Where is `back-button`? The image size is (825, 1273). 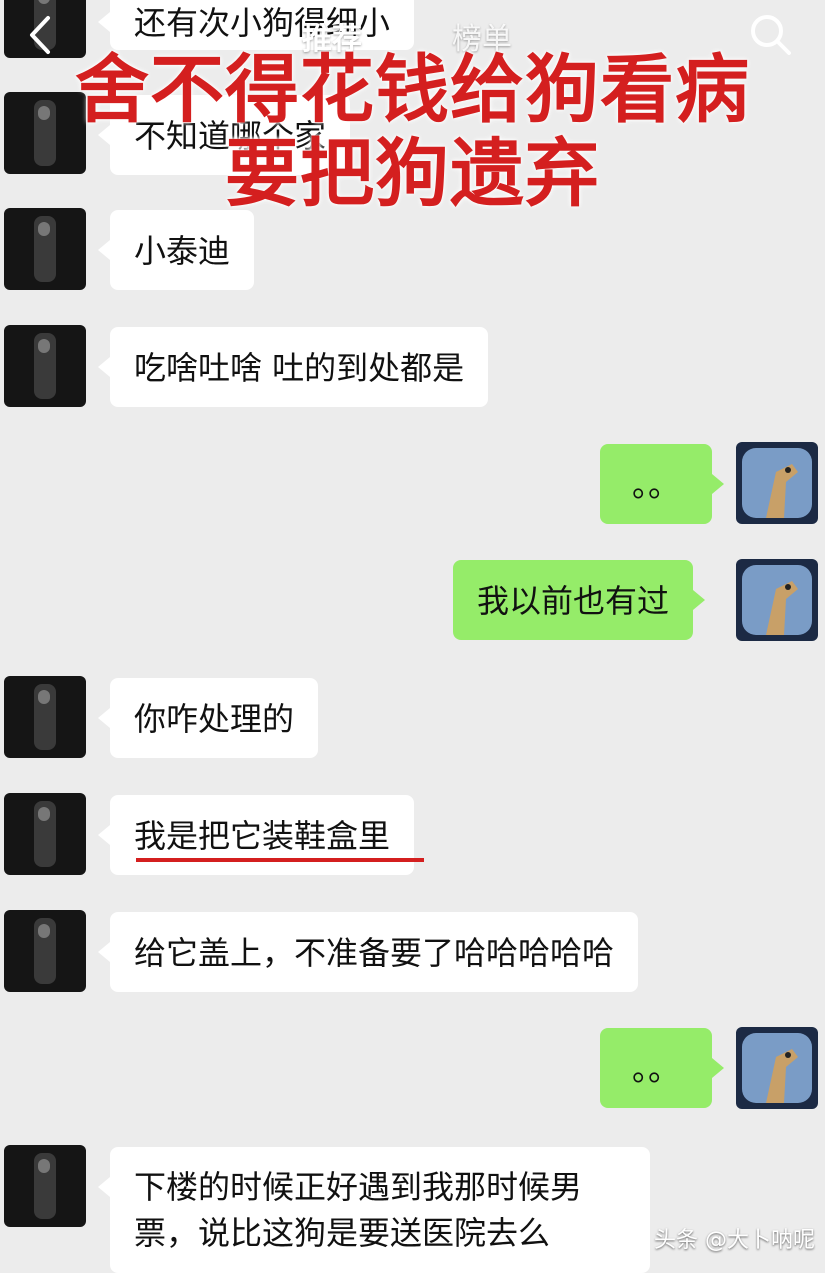 back-button is located at coordinates (42, 35).